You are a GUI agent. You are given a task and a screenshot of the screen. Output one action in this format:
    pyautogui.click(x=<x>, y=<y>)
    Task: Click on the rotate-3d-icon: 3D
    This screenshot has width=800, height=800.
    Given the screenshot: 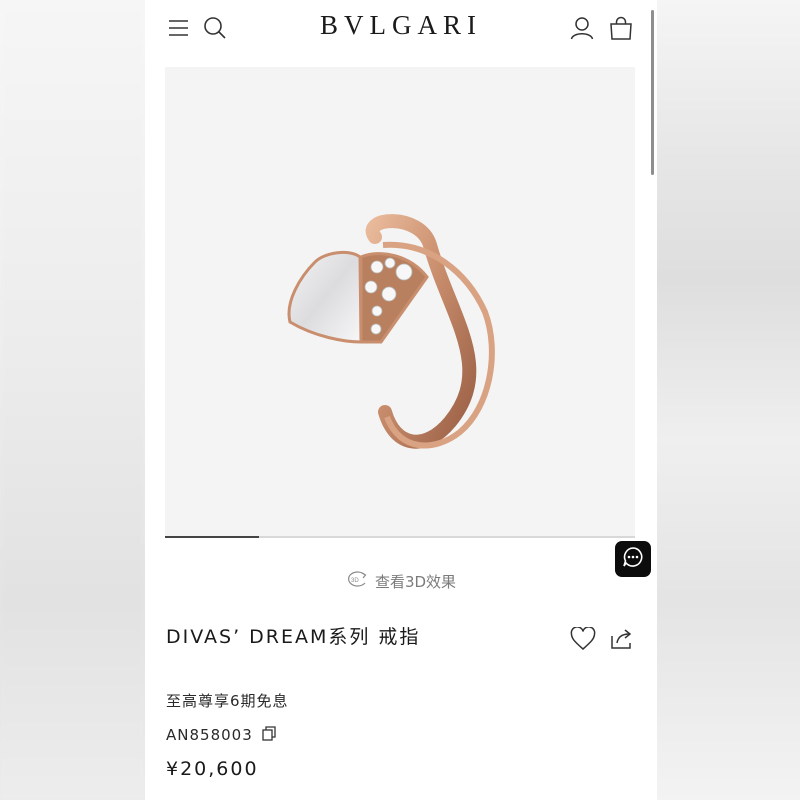 What is the action you would take?
    pyautogui.click(x=357, y=581)
    